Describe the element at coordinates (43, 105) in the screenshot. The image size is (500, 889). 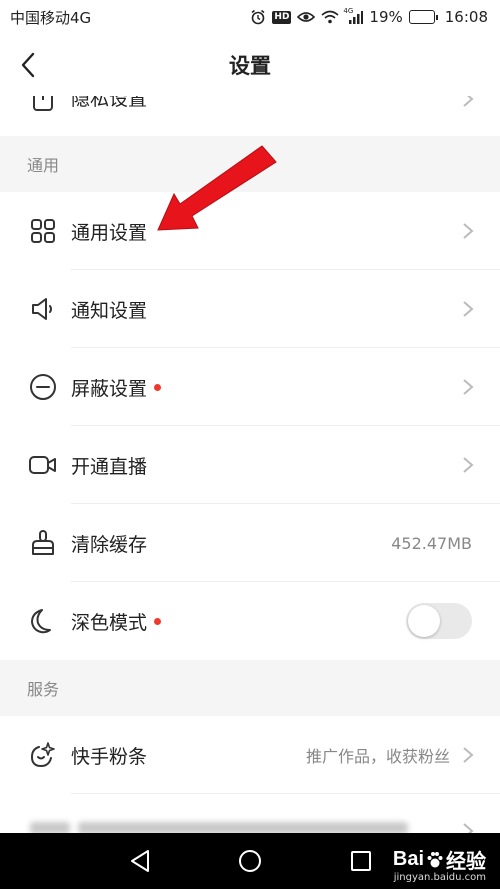
I see `lock-icon` at that location.